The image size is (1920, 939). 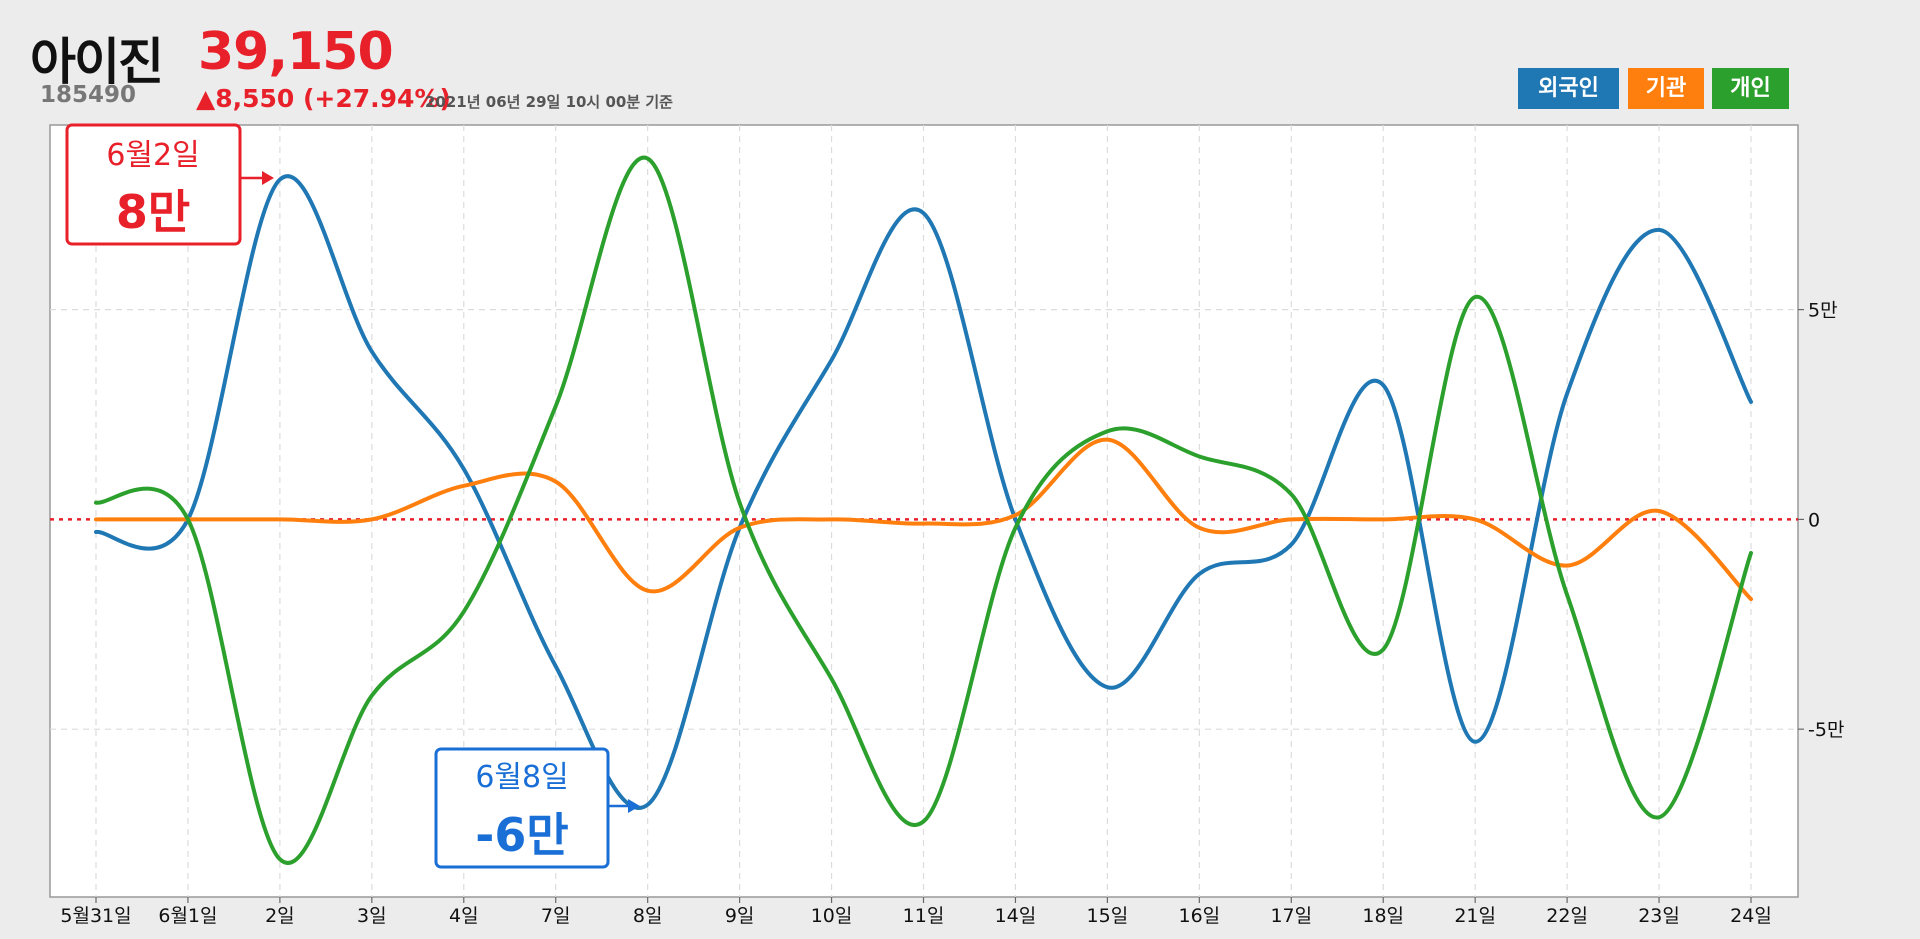 What do you see at coordinates (556, 916) in the screenshot?
I see `x-tick-label: 7일` at bounding box center [556, 916].